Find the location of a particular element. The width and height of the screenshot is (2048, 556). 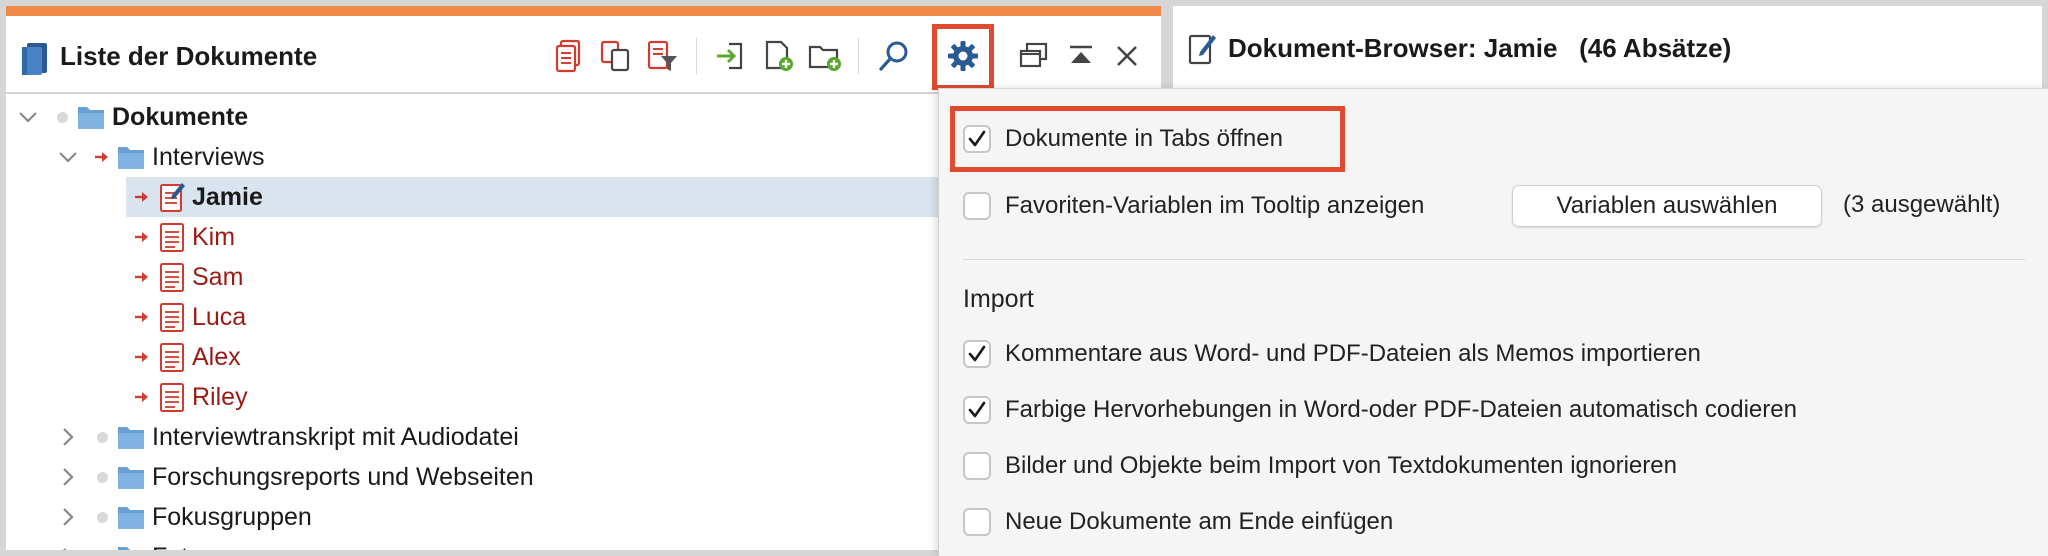

copy-documents-icon is located at coordinates (616, 56).